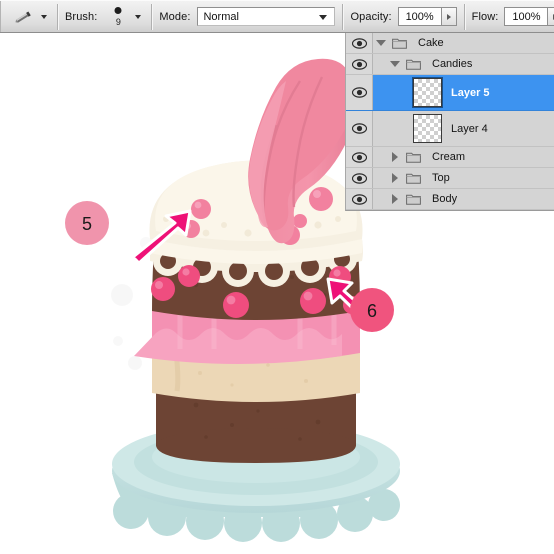 The image size is (554, 554). What do you see at coordinates (372, 311) in the screenshot?
I see `callout-6-number: 6` at bounding box center [372, 311].